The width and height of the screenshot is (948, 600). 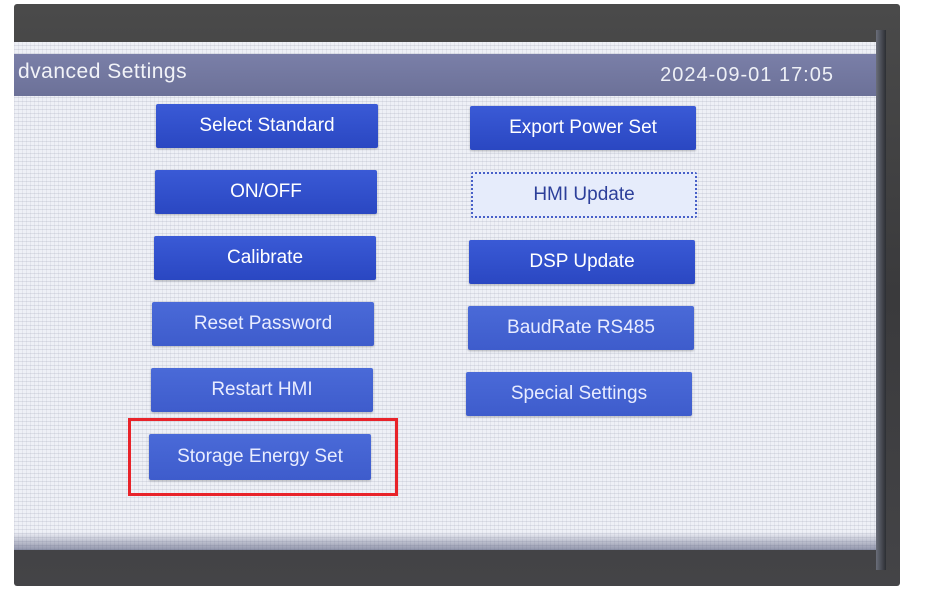 I want to click on select-standard-button: Select Standard, so click(x=267, y=126).